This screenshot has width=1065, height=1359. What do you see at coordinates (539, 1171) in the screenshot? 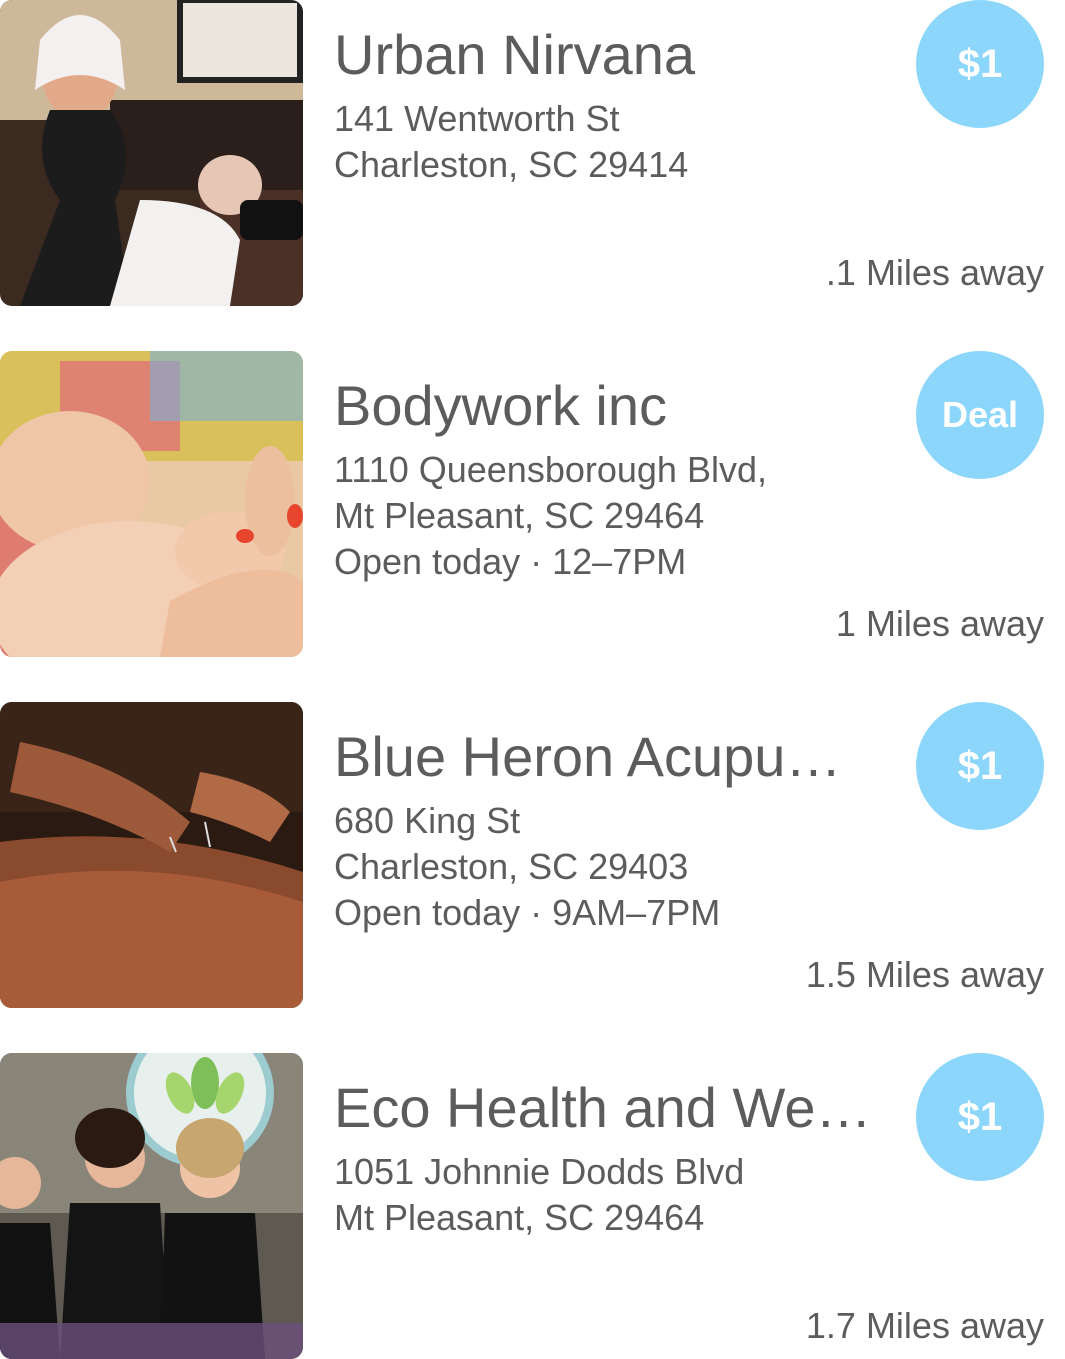
I see `address-line-1: 1051 Johnnie Dodds Blvd` at bounding box center [539, 1171].